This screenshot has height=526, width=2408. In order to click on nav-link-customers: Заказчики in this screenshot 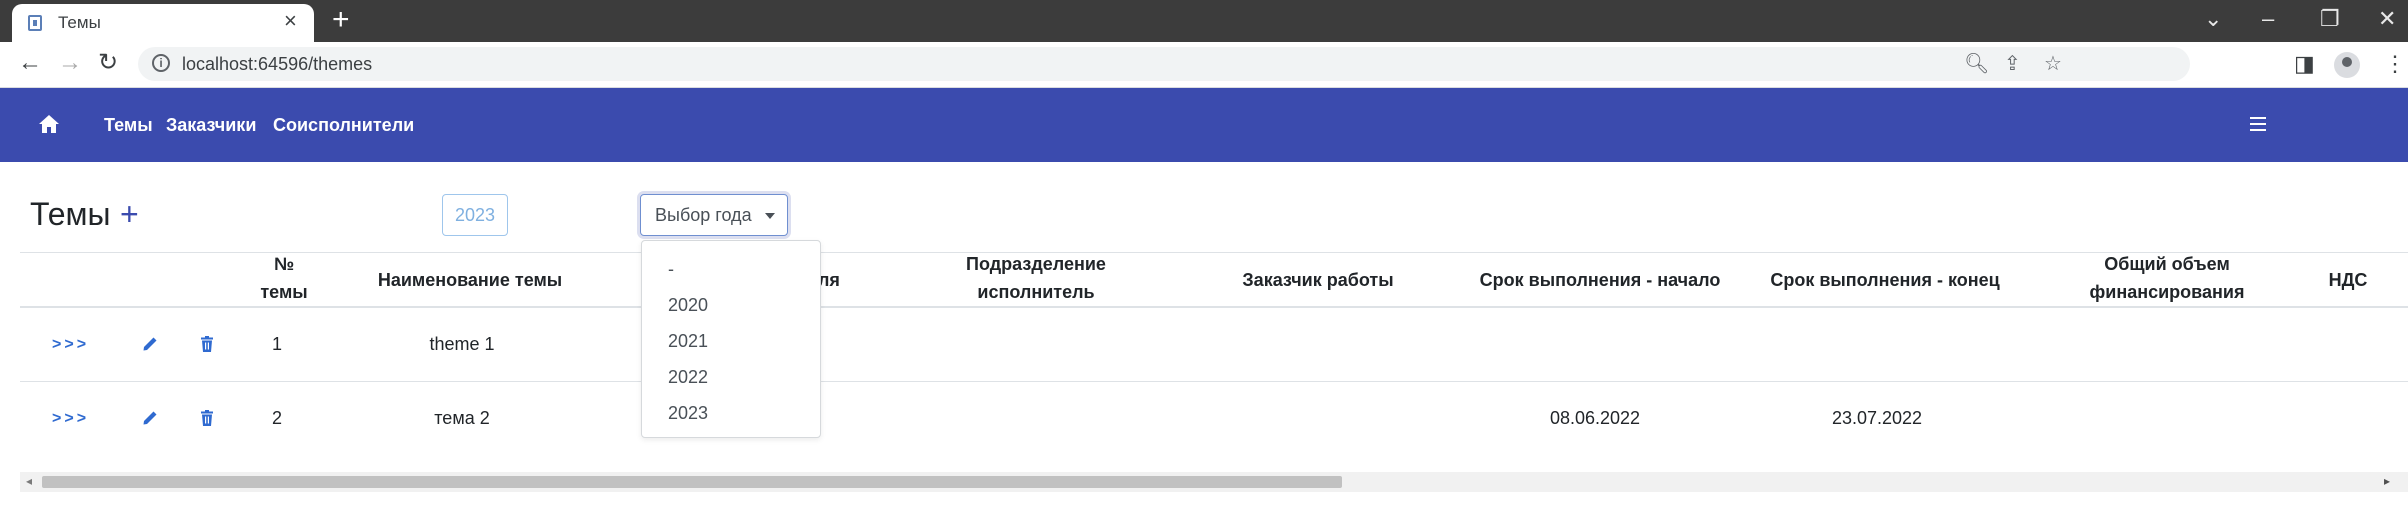, I will do `click(211, 125)`.